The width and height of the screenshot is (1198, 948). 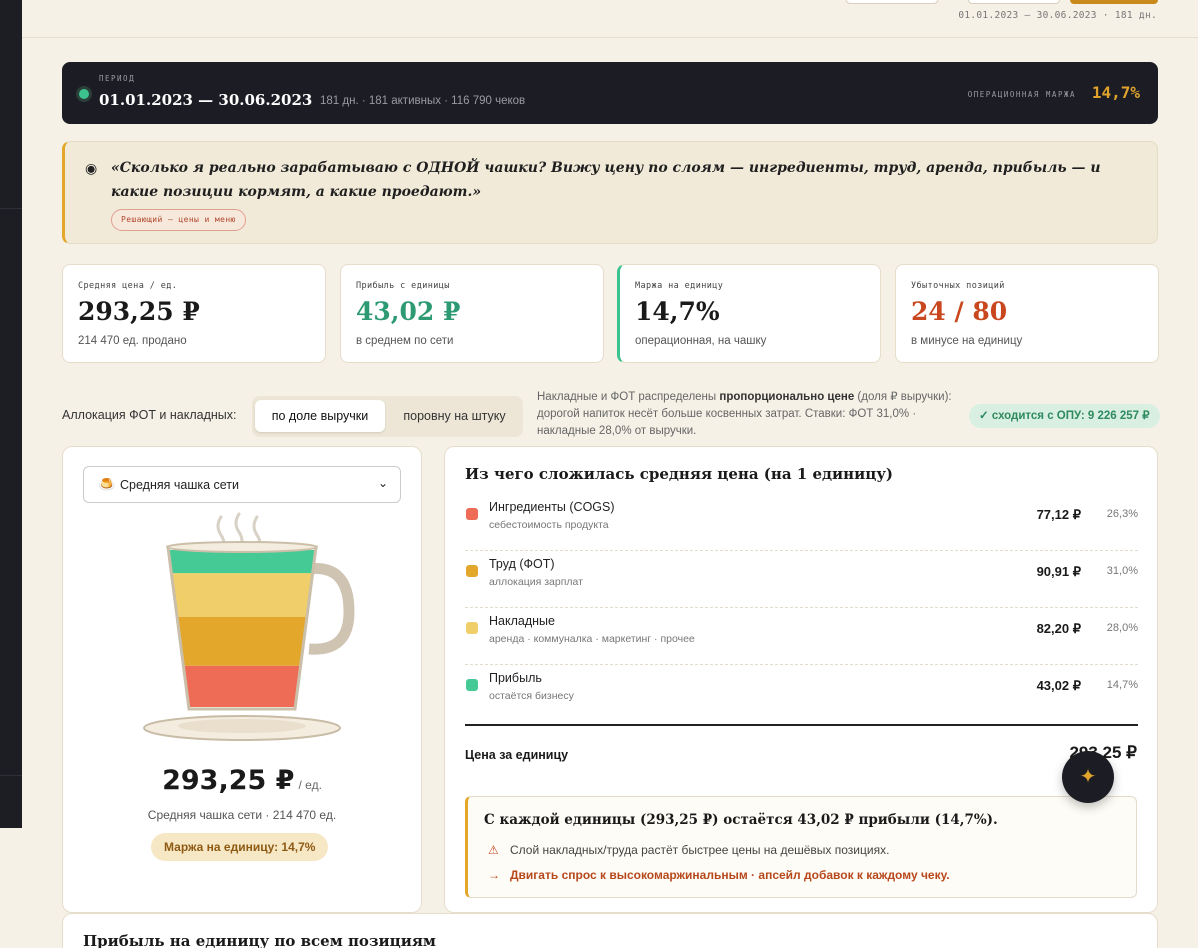 I want to click on allocation-note-text: Накладные и ФОТ распределены, so click(x=628, y=397).